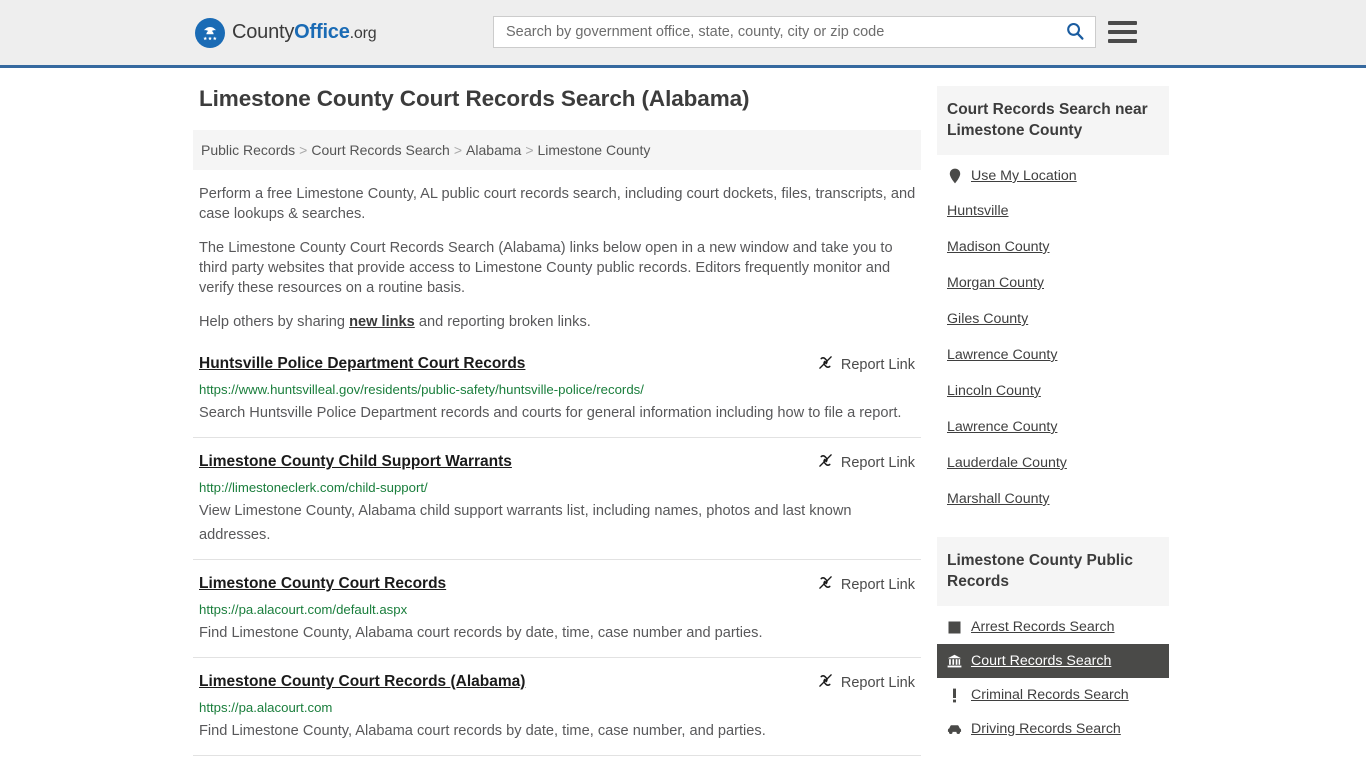  Describe the element at coordinates (362, 682) in the screenshot. I see `result-title-link: Limestone County Court Records (Alabama)` at that location.